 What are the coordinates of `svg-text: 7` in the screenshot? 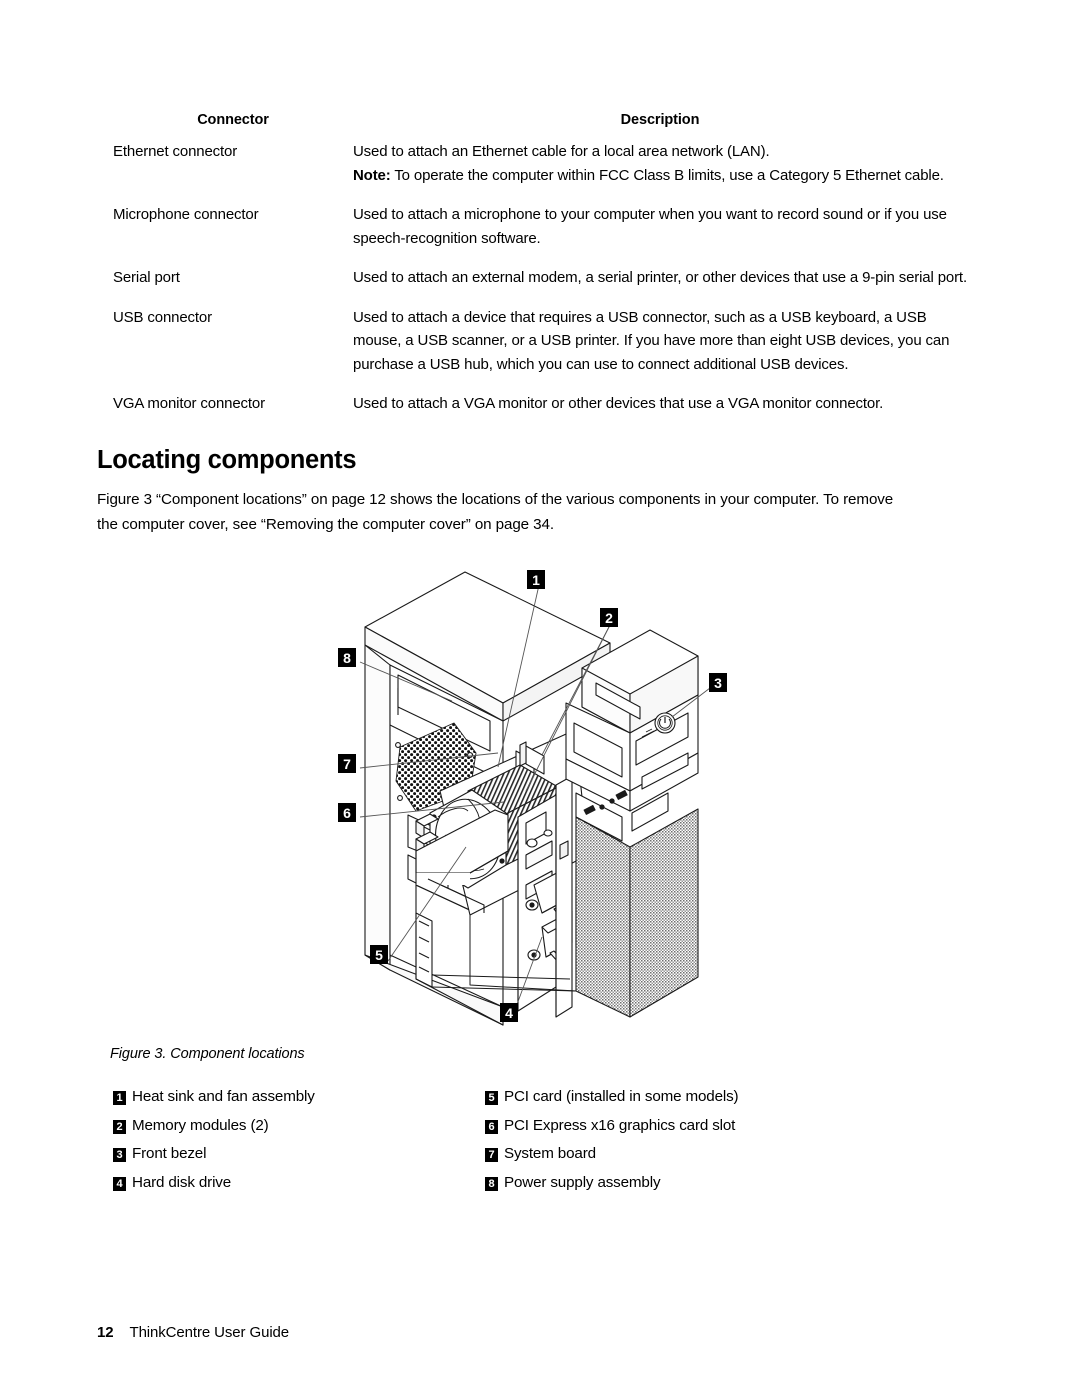 It's located at (347, 764).